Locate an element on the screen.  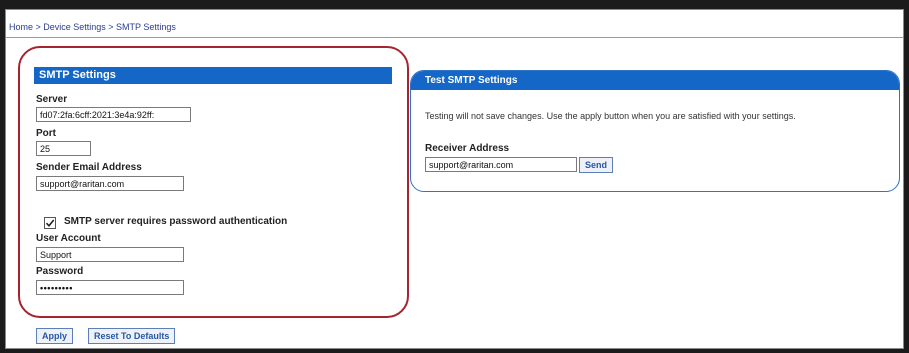
password-input: ••••••••• is located at coordinates (110, 287).